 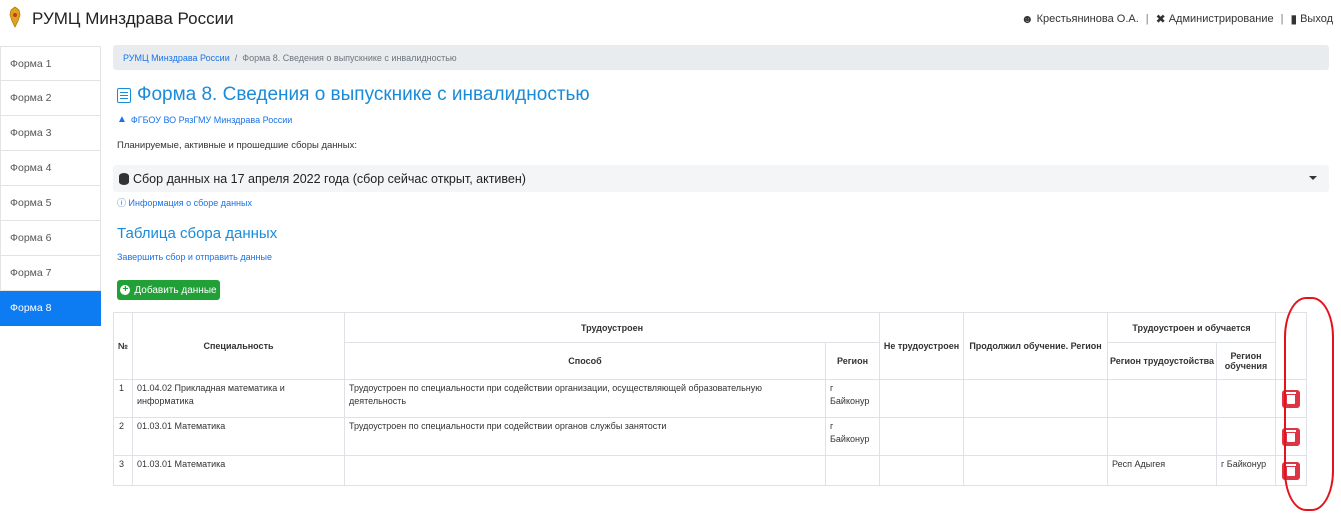 I want to click on info-link-text: Информация о сборе данных, so click(x=190, y=203).